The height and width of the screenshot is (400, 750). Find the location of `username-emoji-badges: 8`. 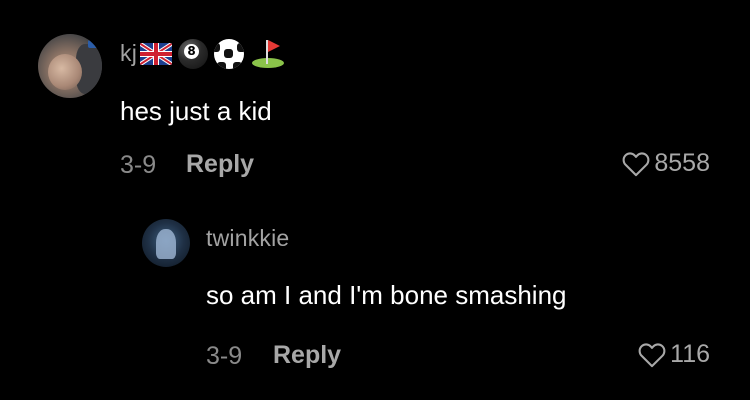

username-emoji-badges: 8 is located at coordinates (213, 54).